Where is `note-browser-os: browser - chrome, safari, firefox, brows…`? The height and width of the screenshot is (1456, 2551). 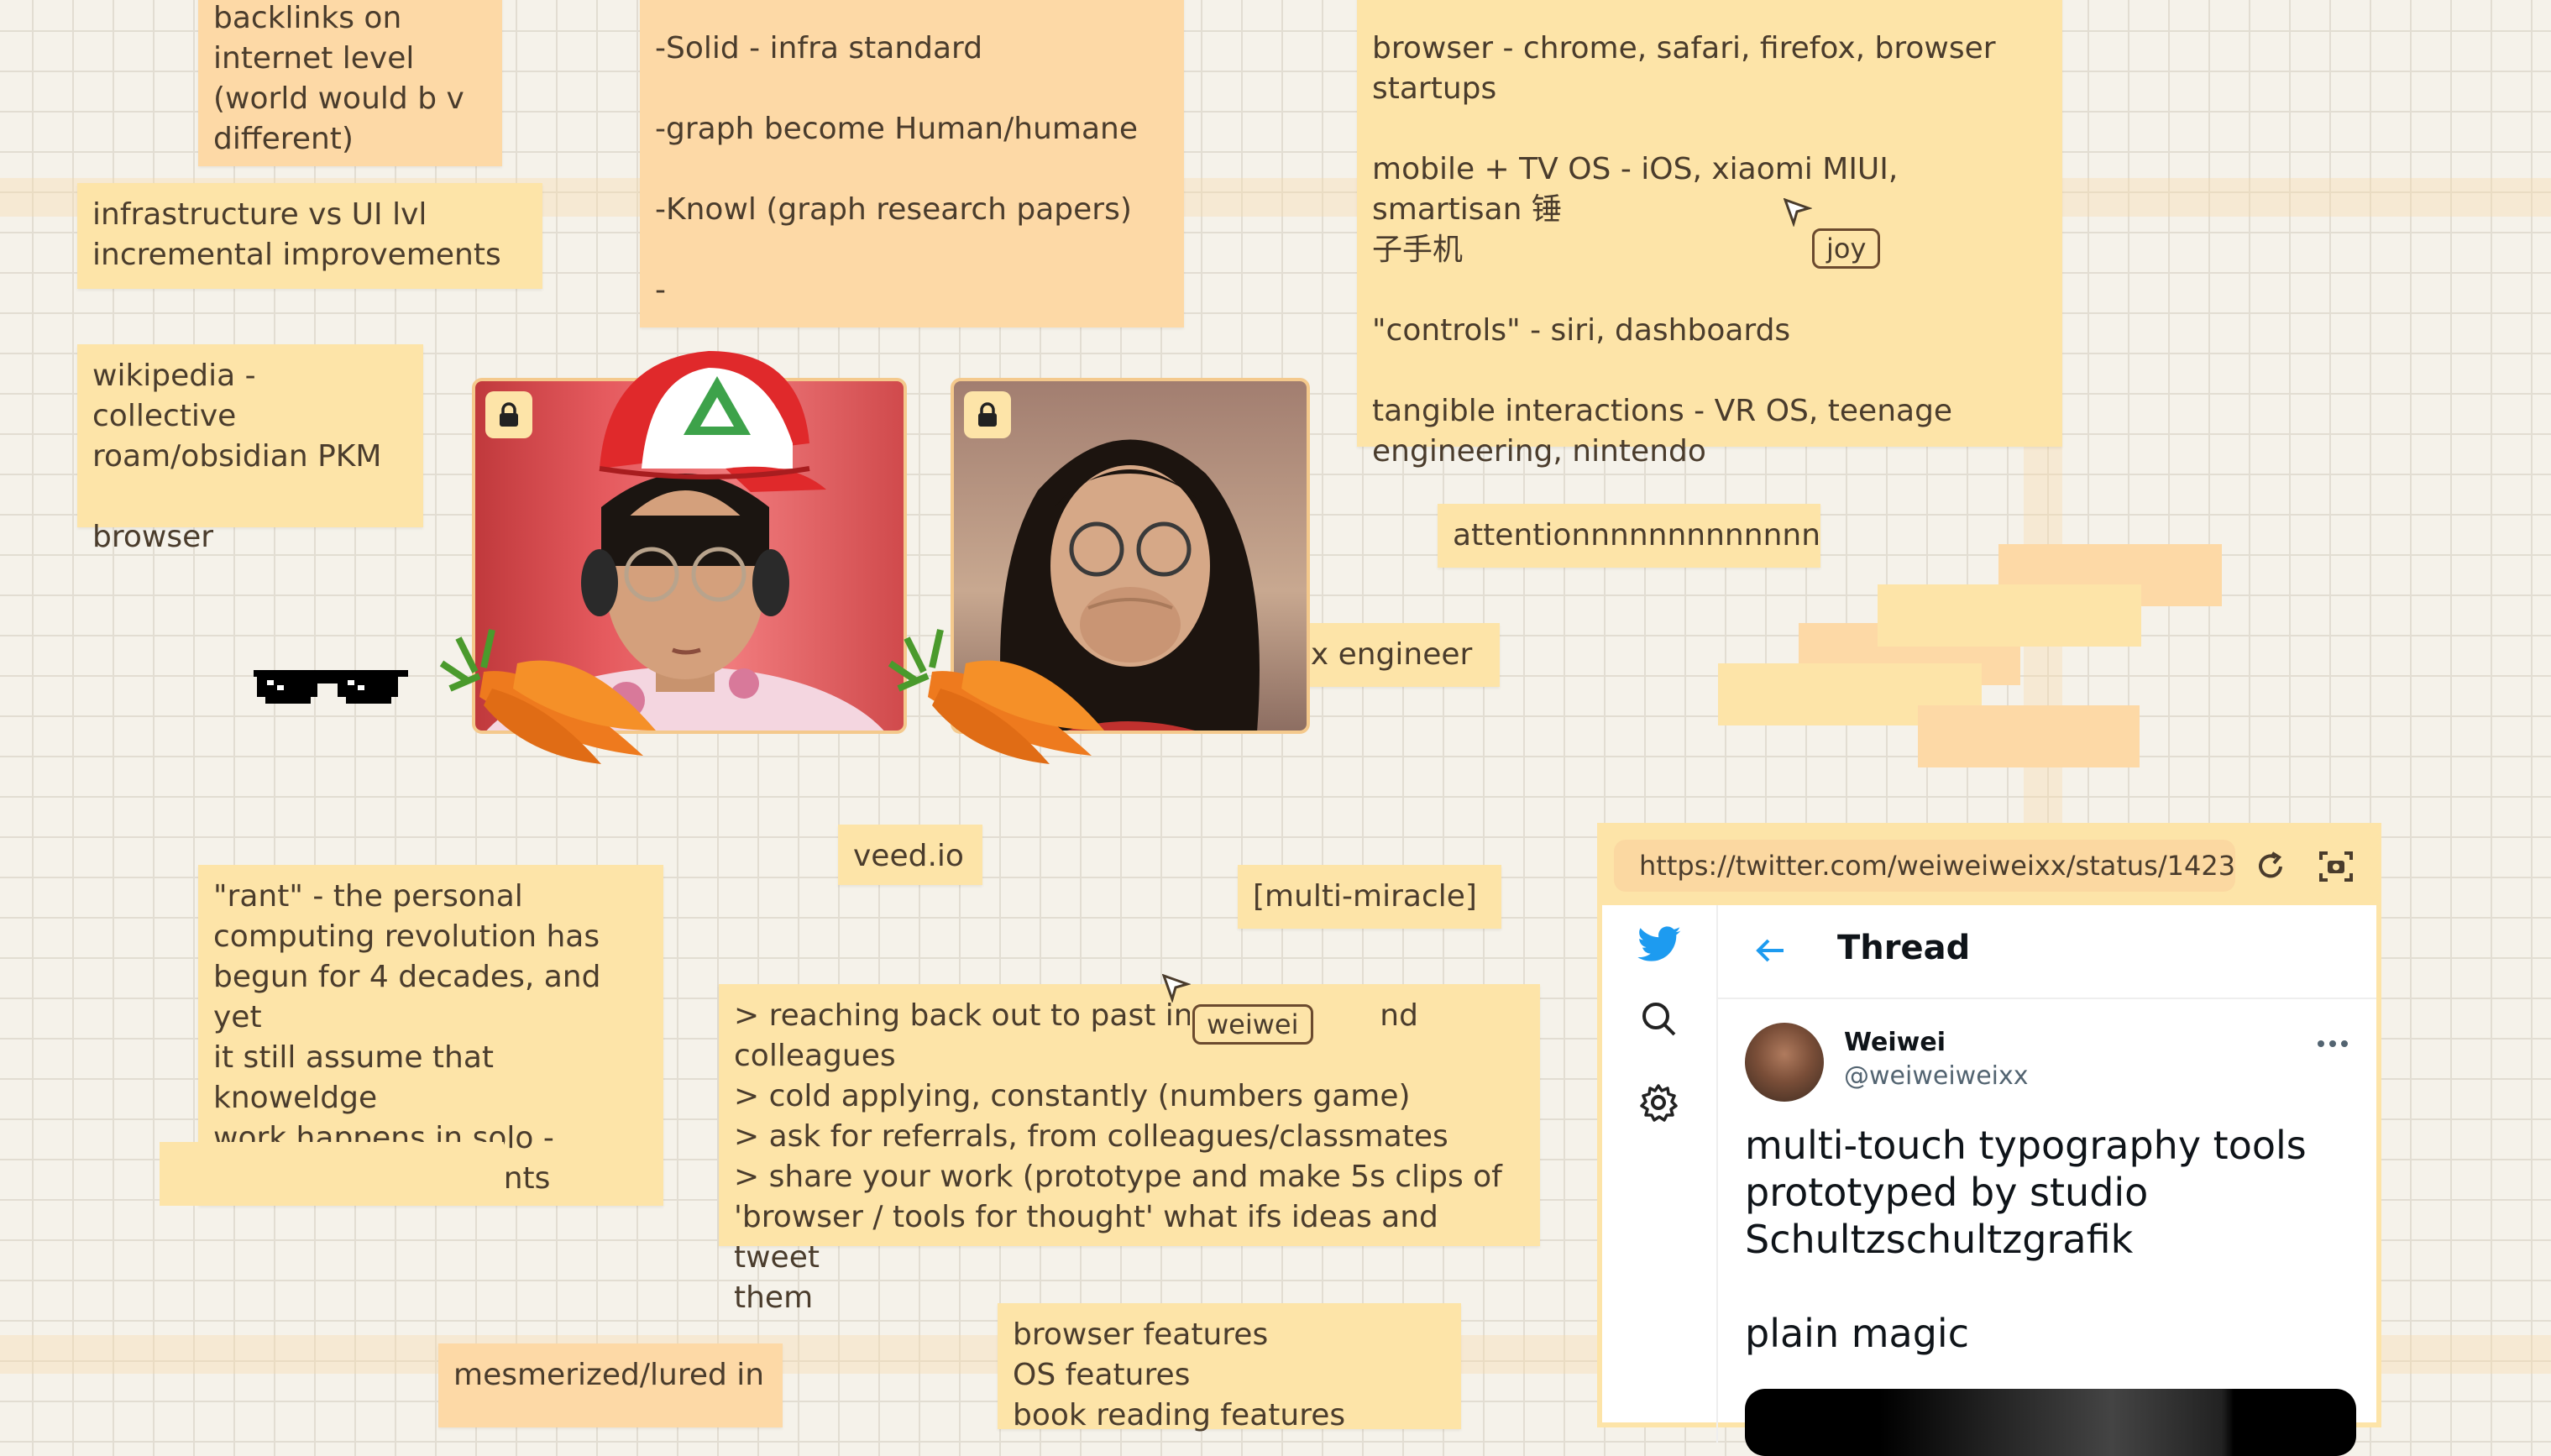
note-browser-os: browser - chrome, safari, firefox, brows… is located at coordinates (1709, 234).